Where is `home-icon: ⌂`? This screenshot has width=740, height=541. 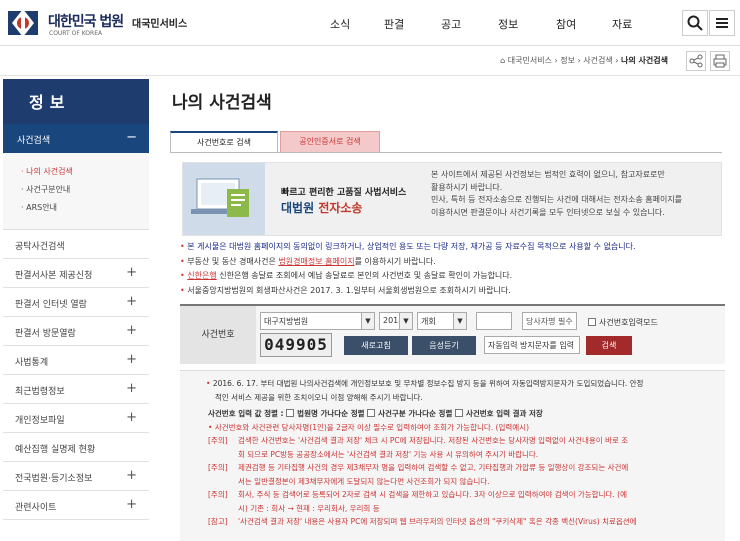
home-icon: ⌂ is located at coordinates (502, 60).